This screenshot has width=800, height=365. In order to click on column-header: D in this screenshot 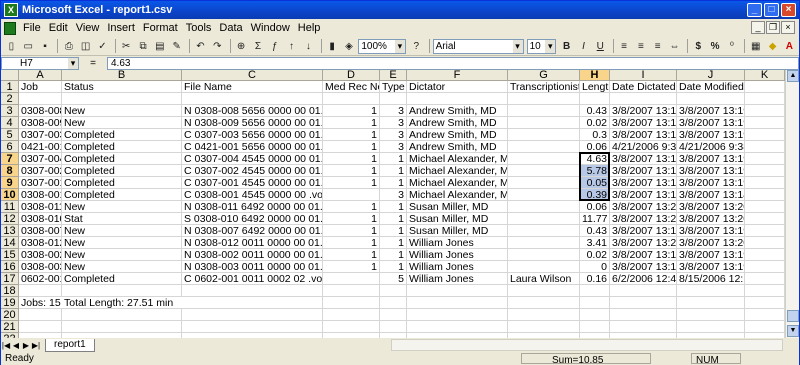, I will do `click(351, 75)`.